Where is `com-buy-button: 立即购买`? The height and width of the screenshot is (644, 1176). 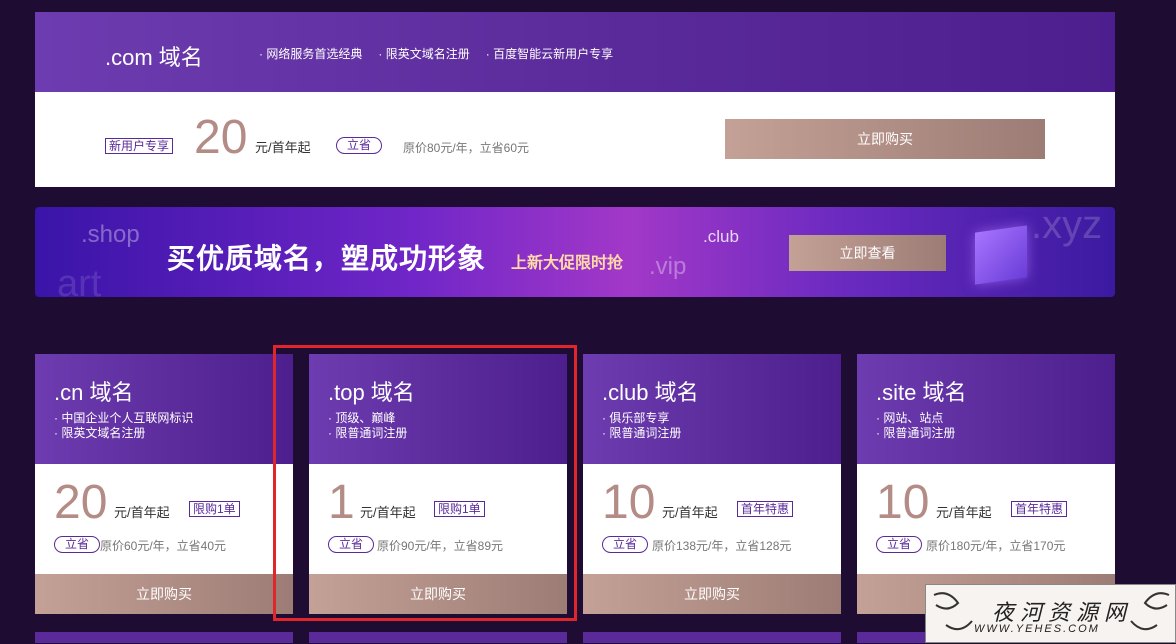 com-buy-button: 立即购买 is located at coordinates (885, 139).